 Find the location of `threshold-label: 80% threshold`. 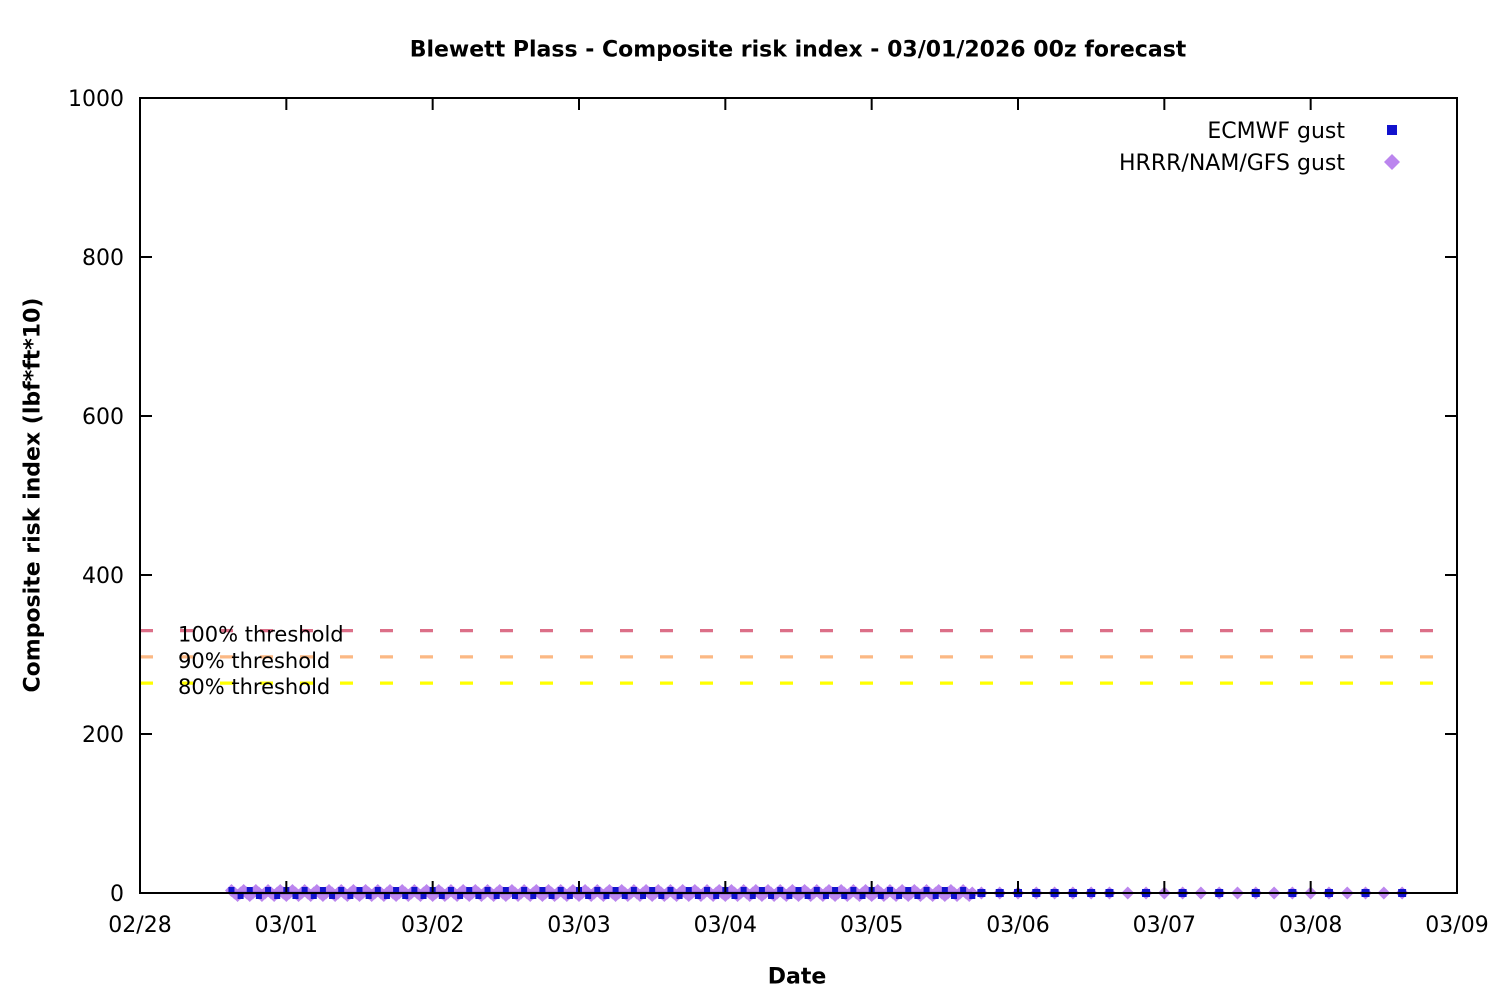

threshold-label: 80% threshold is located at coordinates (254, 687).